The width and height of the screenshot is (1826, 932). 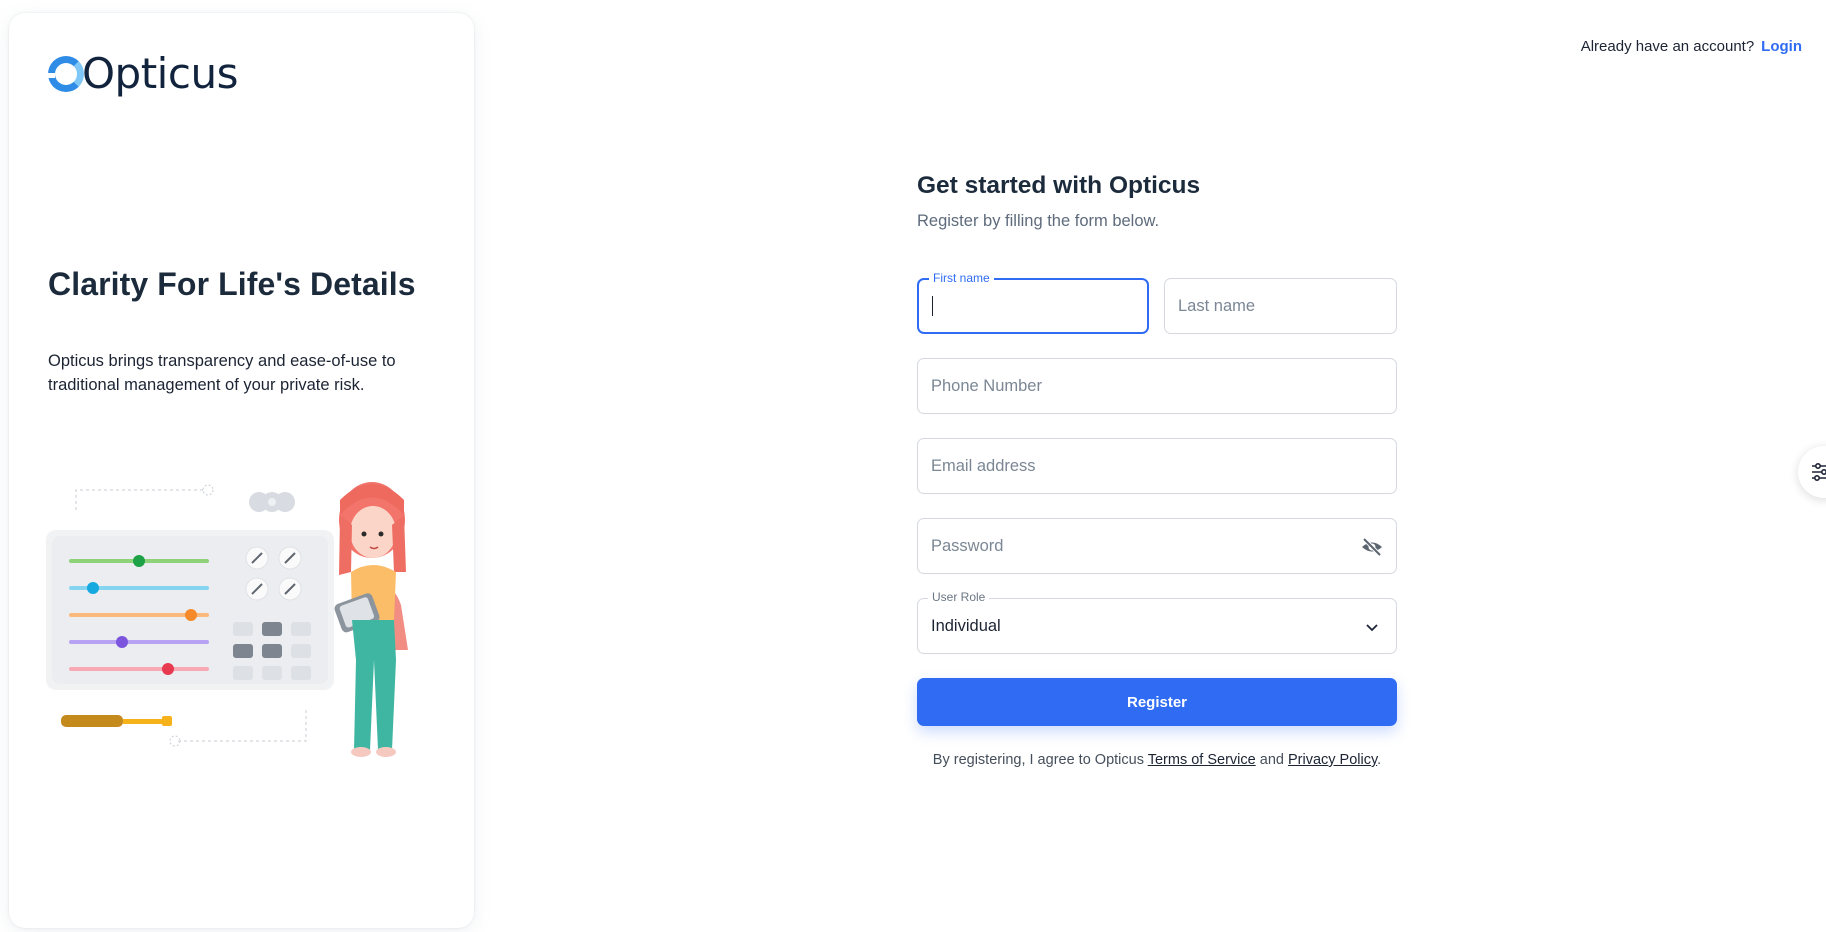 What do you see at coordinates (1157, 546) in the screenshot?
I see `password-field: Password` at bounding box center [1157, 546].